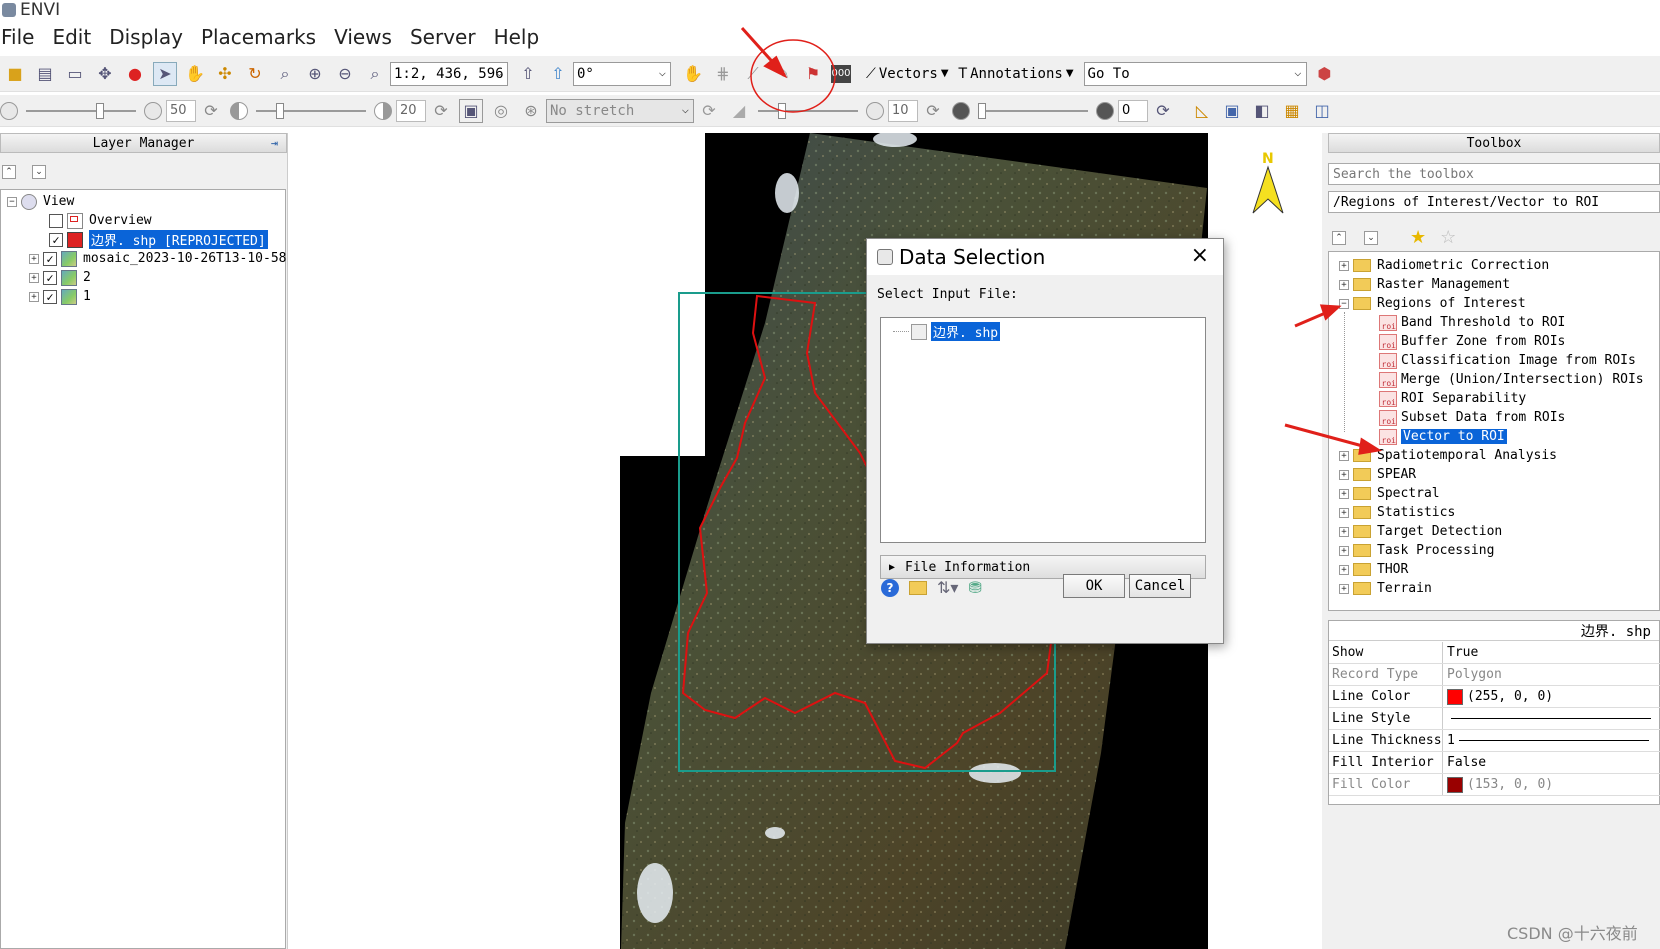  What do you see at coordinates (1105, 110) in the screenshot?
I see `transparency-max-icon` at bounding box center [1105, 110].